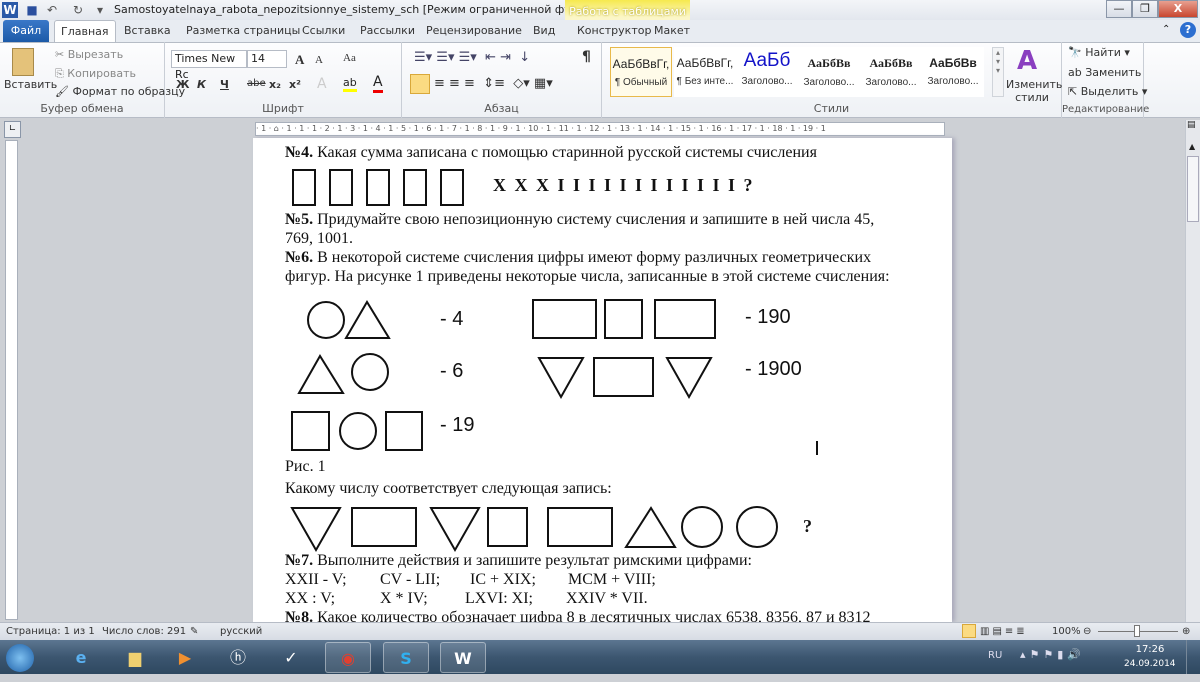  I want to click on chrome-icon: ◉, so click(348, 657).